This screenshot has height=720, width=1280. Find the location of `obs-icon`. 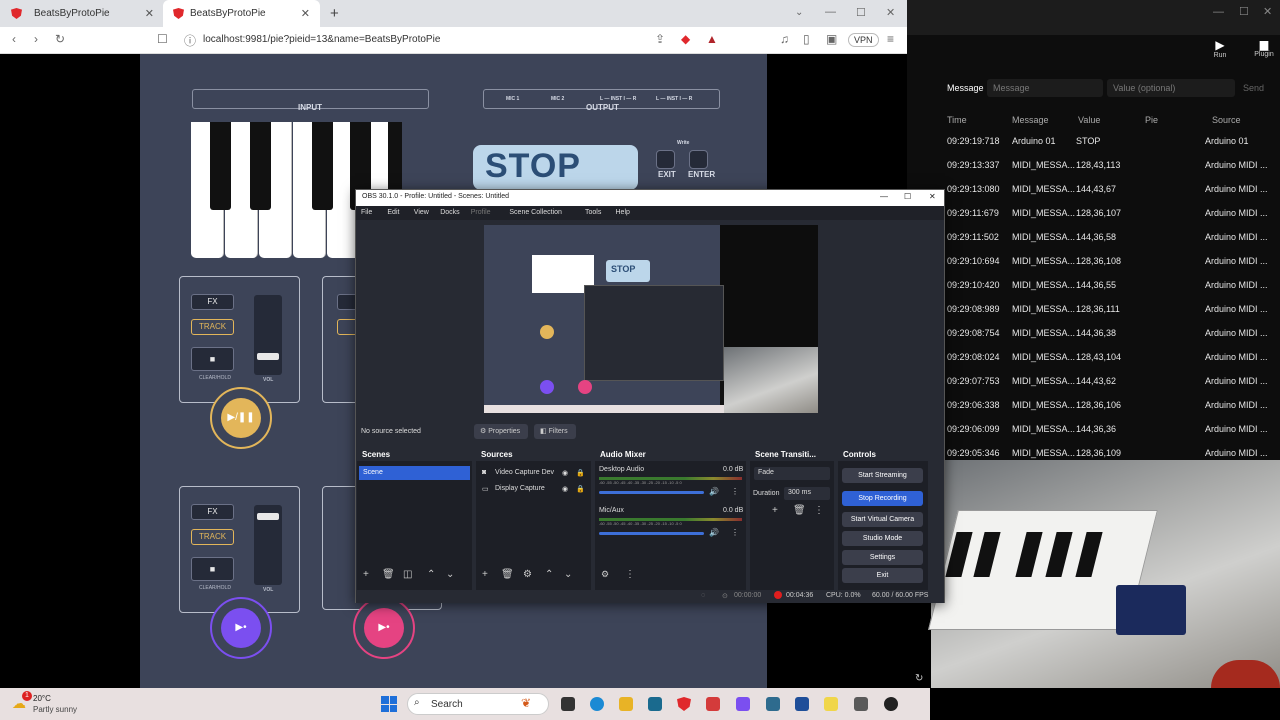

obs-icon is located at coordinates (891, 704).